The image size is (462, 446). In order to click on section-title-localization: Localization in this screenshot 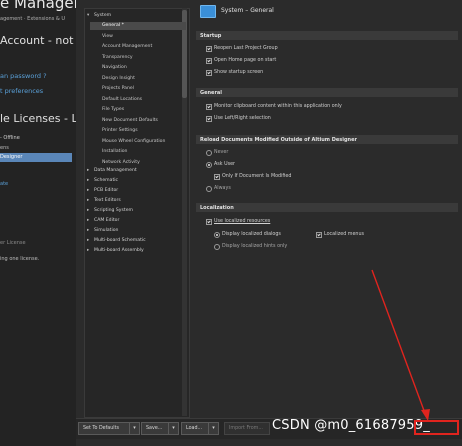, I will do `click(217, 208)`.